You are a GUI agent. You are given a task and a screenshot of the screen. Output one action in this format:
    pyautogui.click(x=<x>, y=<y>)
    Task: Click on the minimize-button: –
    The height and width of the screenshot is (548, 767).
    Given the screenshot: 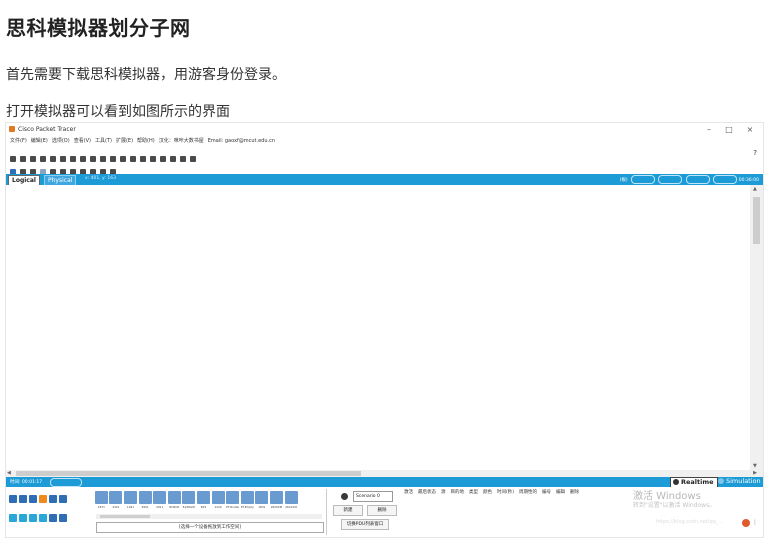 What is the action you would take?
    pyautogui.click(x=709, y=129)
    